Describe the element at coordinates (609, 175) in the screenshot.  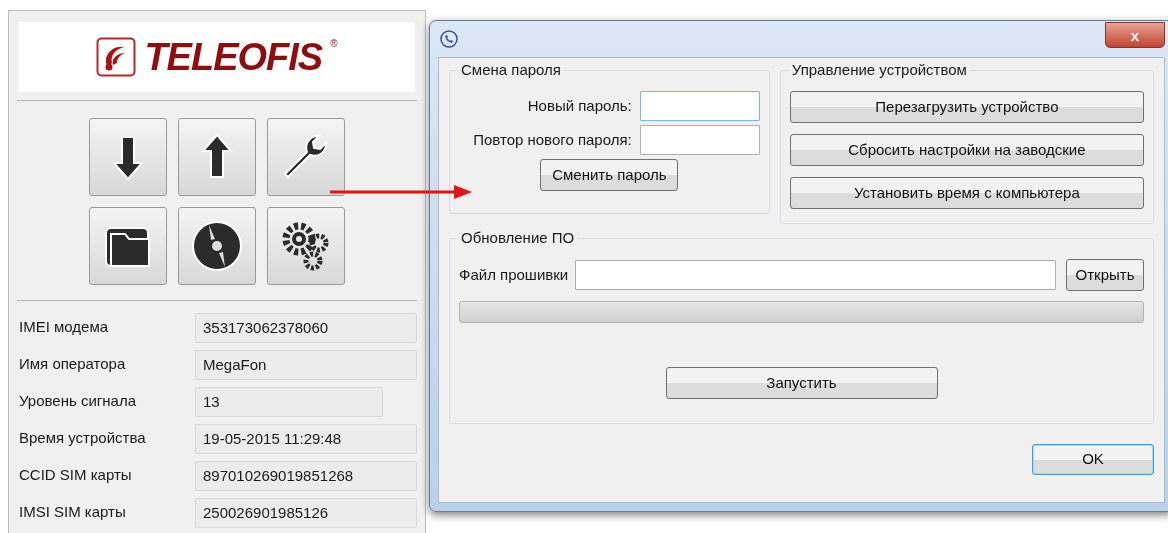
I see `change-password-button: Сменить пароль` at that location.